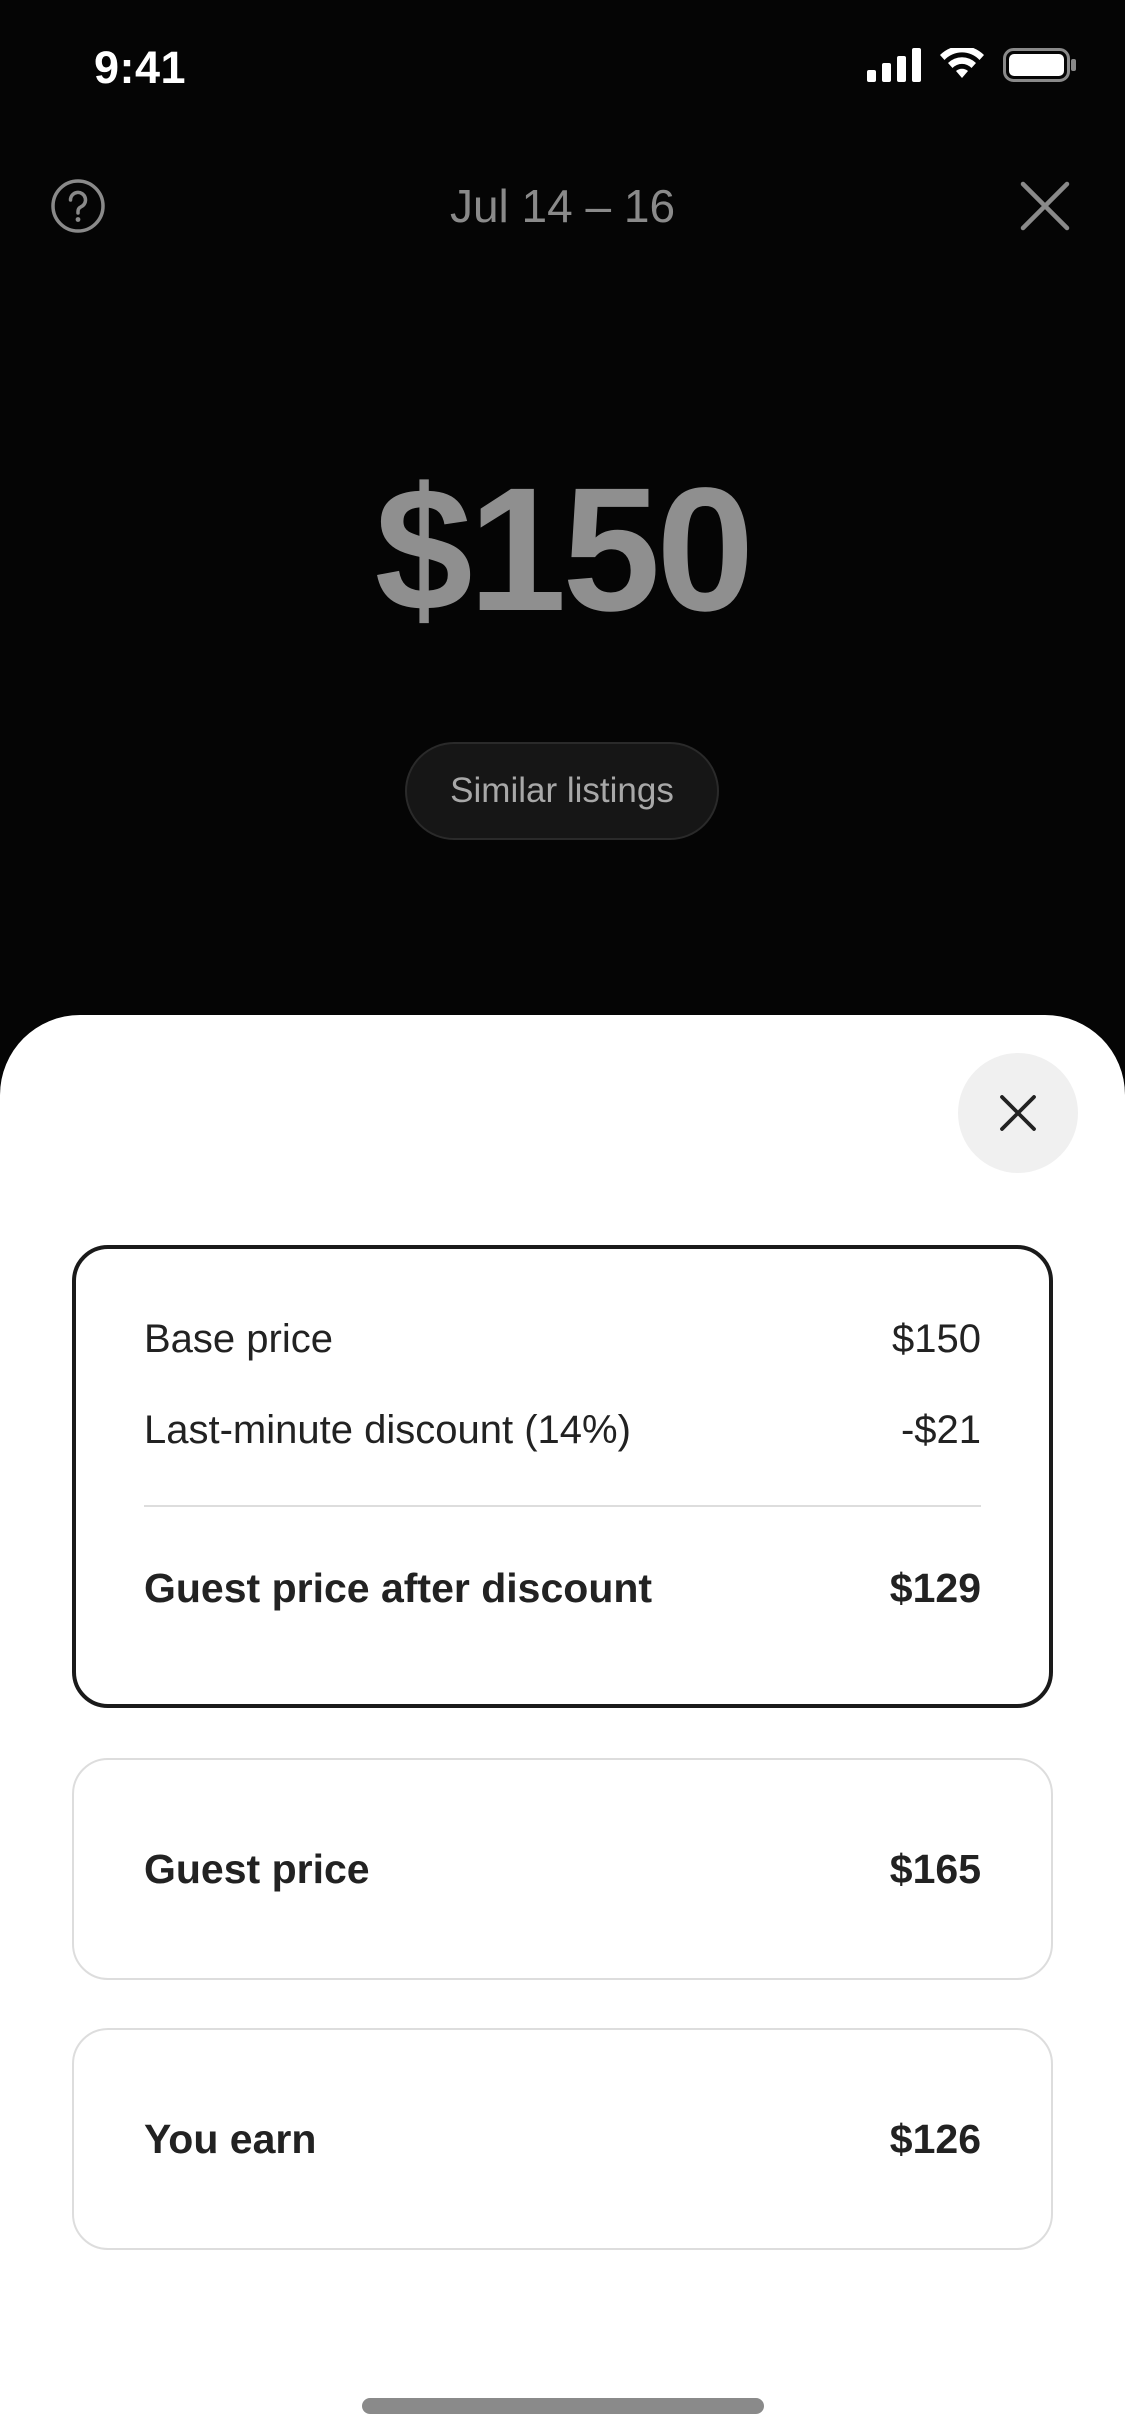 The height and width of the screenshot is (2436, 1125). Describe the element at coordinates (564, 550) in the screenshot. I see `nightly-price: $150` at that location.